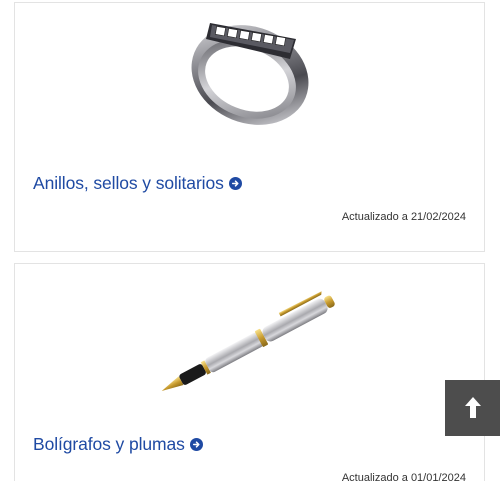 Image resolution: width=500 pixels, height=481 pixels. I want to click on pen-illustration, so click(248, 341).